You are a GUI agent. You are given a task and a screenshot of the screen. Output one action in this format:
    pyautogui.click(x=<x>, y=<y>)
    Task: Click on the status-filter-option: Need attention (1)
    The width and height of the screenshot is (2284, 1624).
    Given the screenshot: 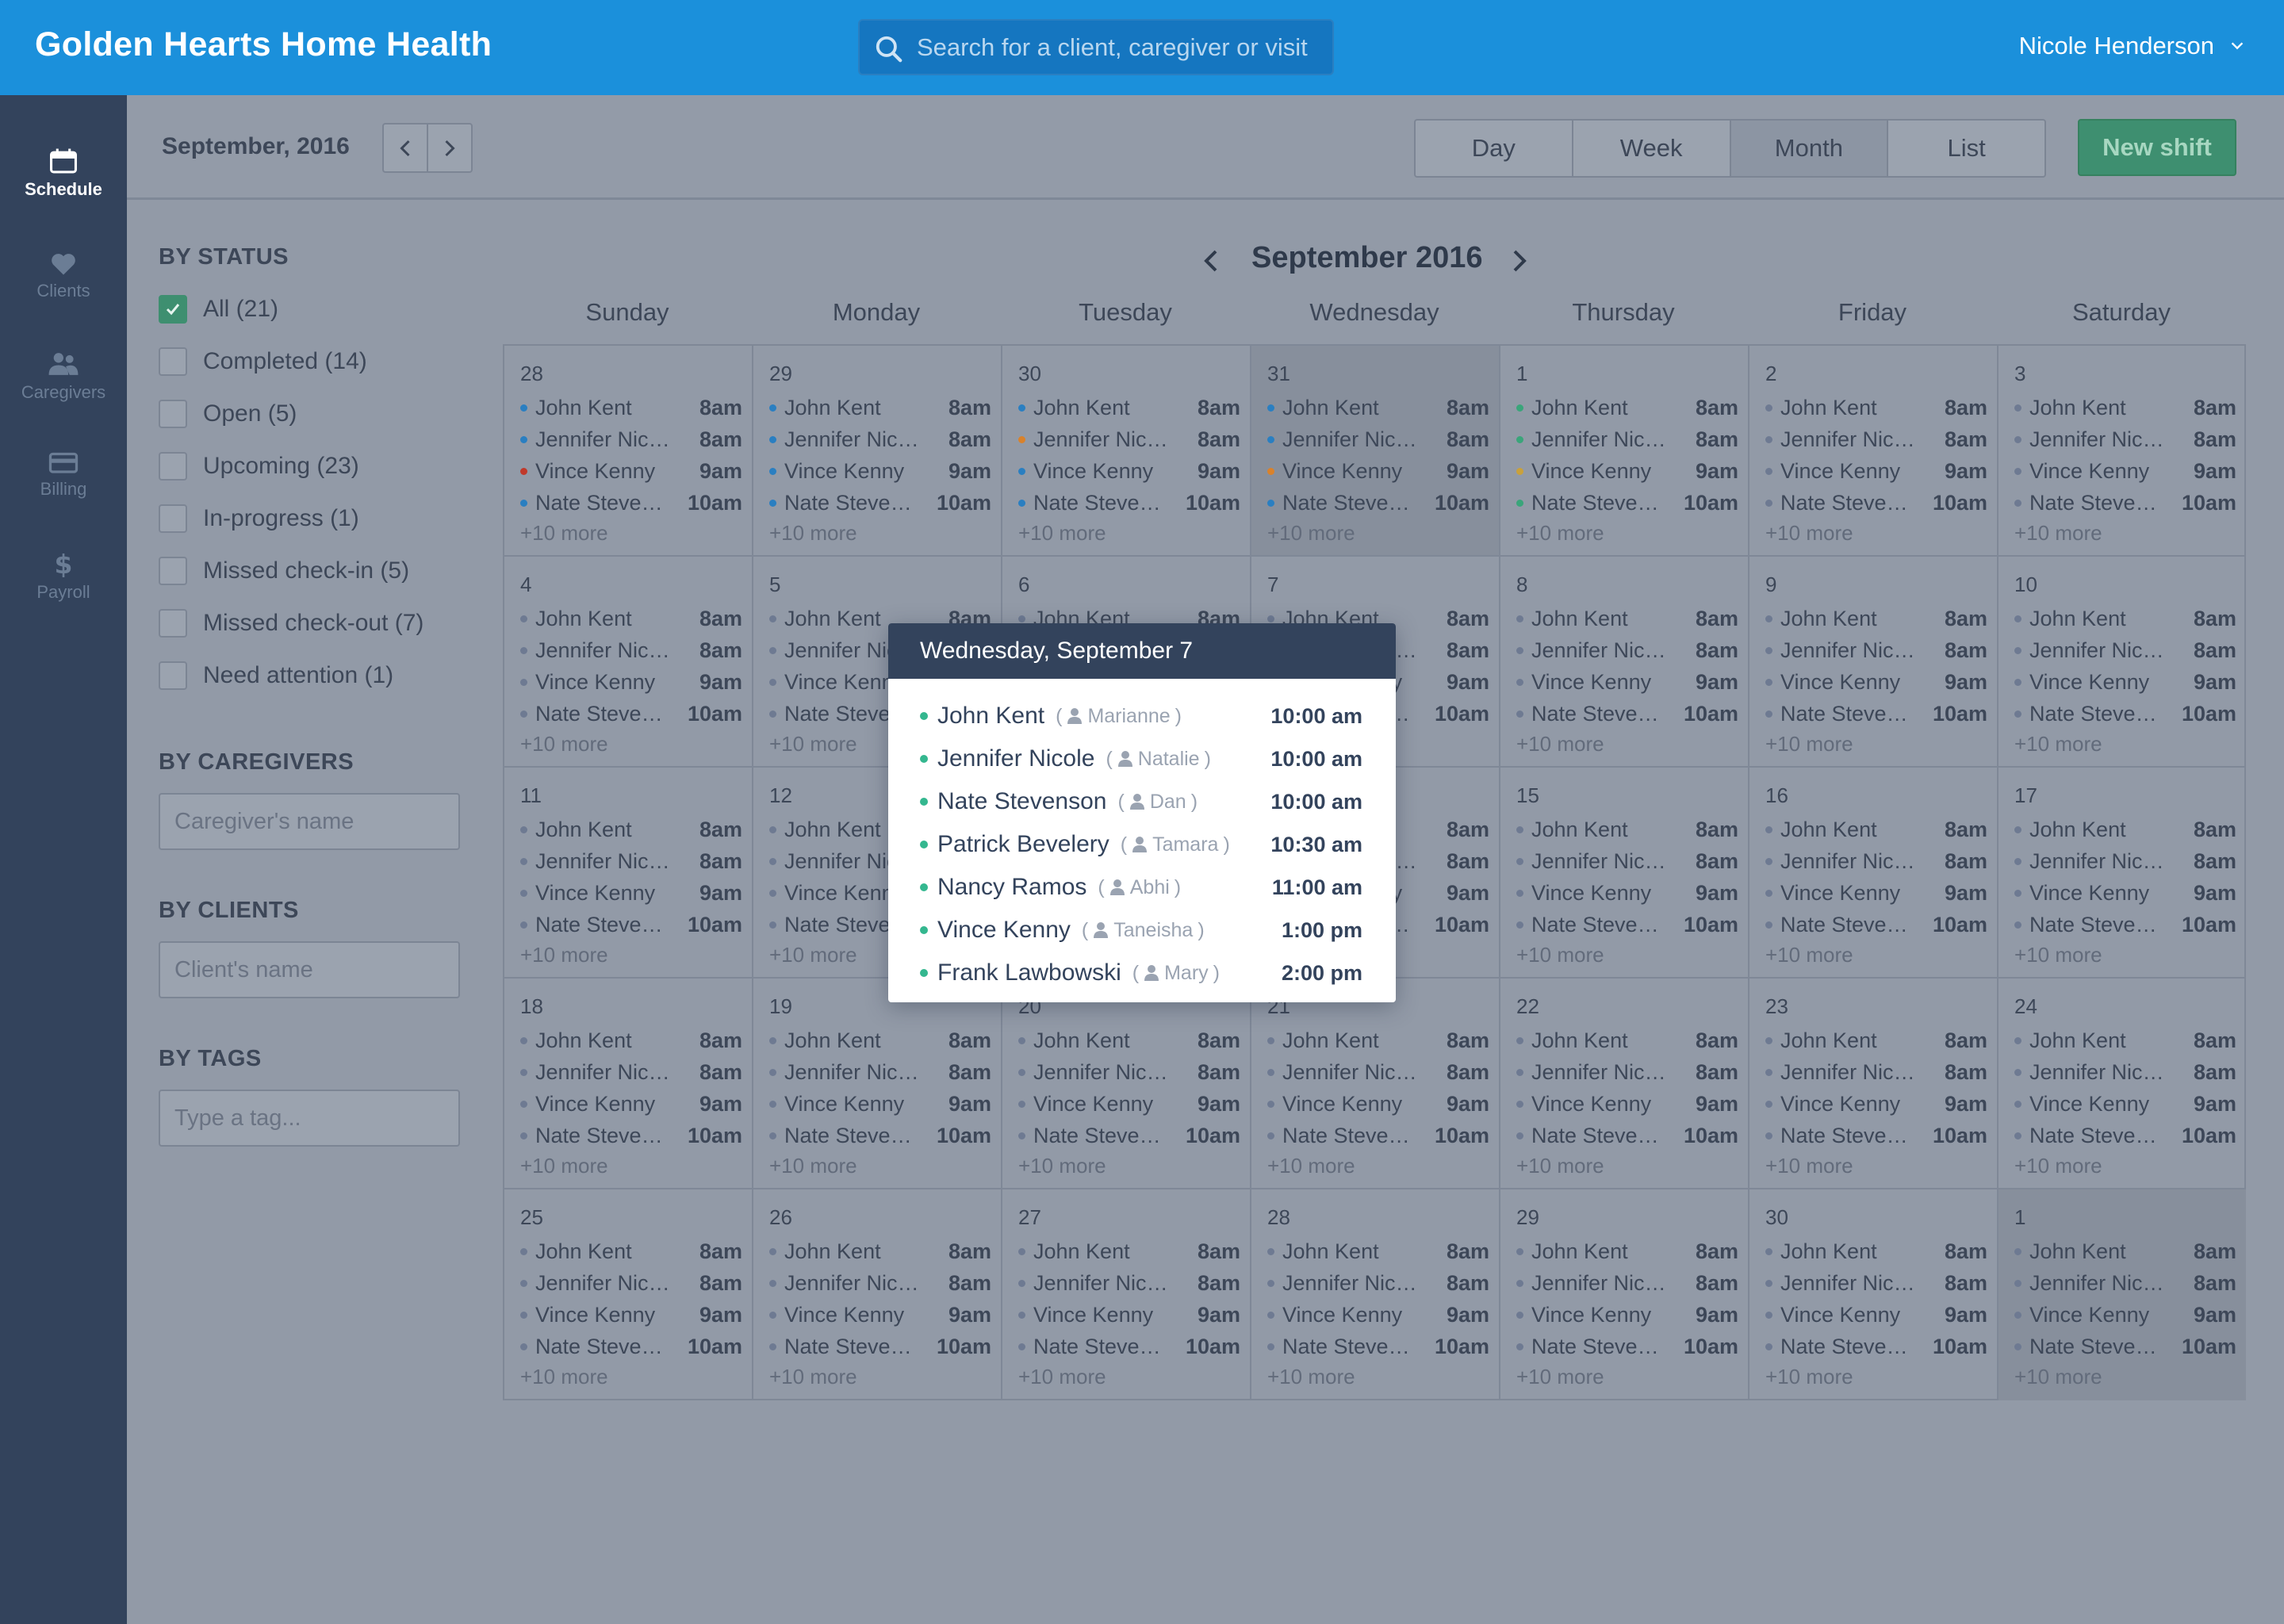 What is the action you would take?
    pyautogui.click(x=317, y=675)
    